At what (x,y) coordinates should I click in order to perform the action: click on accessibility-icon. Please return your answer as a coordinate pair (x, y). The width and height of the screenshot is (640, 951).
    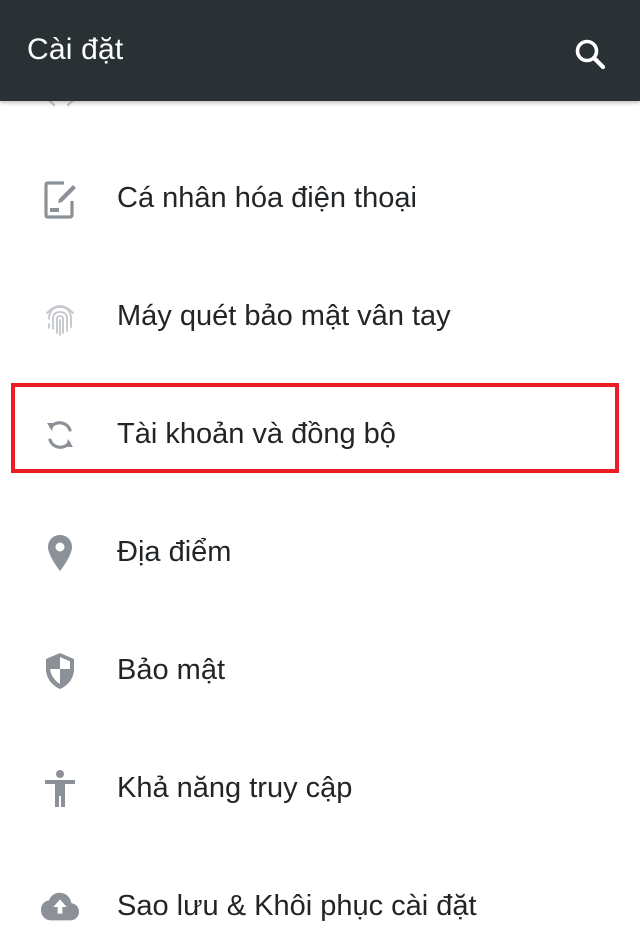
    Looking at the image, I should click on (60, 788).